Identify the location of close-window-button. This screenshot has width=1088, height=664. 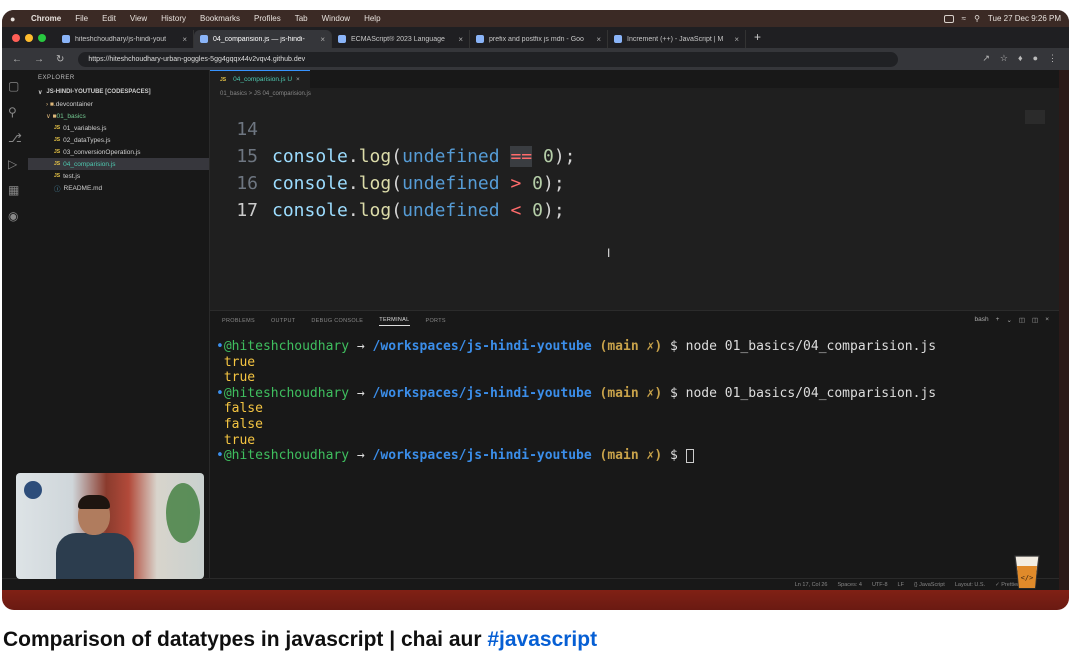
(16, 38).